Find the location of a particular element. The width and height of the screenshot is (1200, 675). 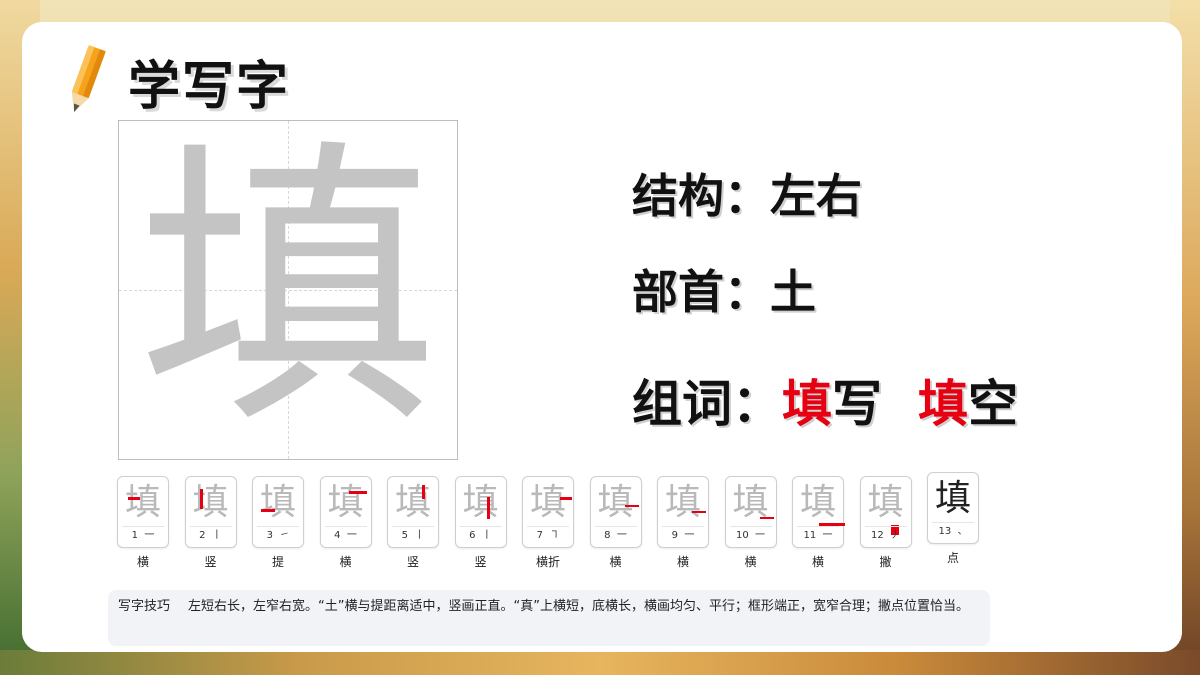

stroke-number-label: 11 一 is located at coordinates (818, 535).